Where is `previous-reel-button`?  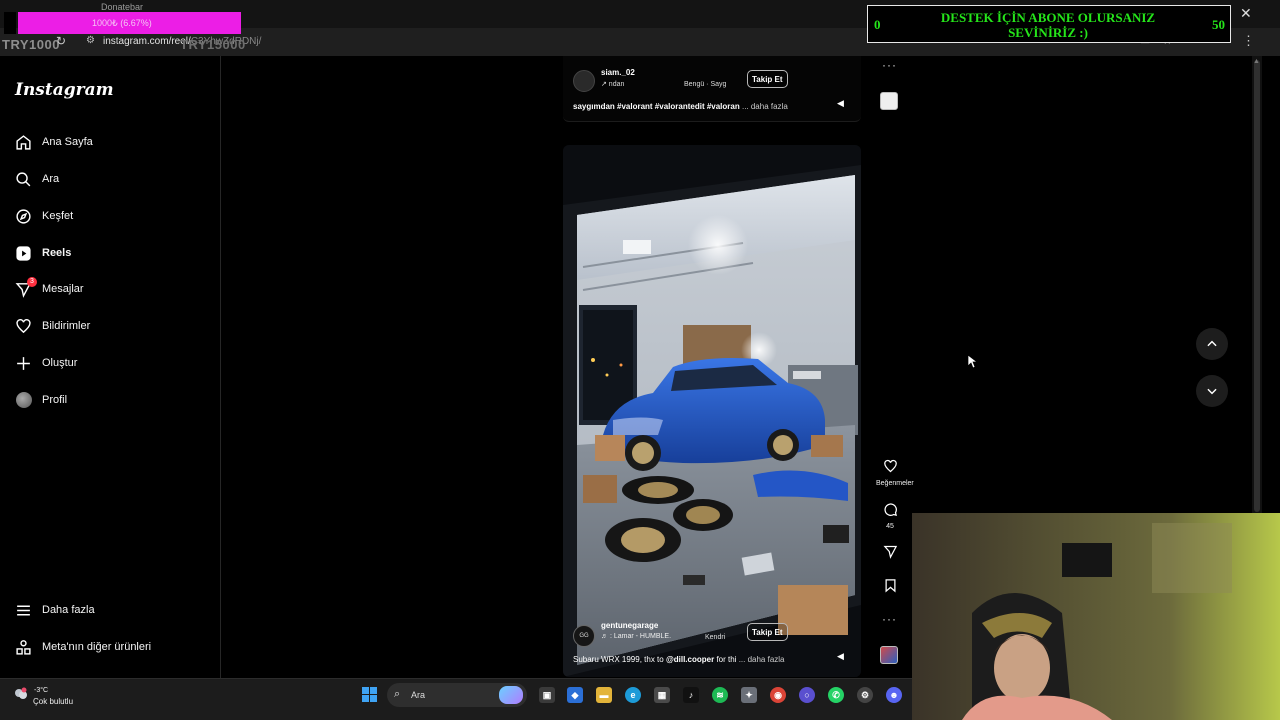
previous-reel-button is located at coordinates (1212, 344).